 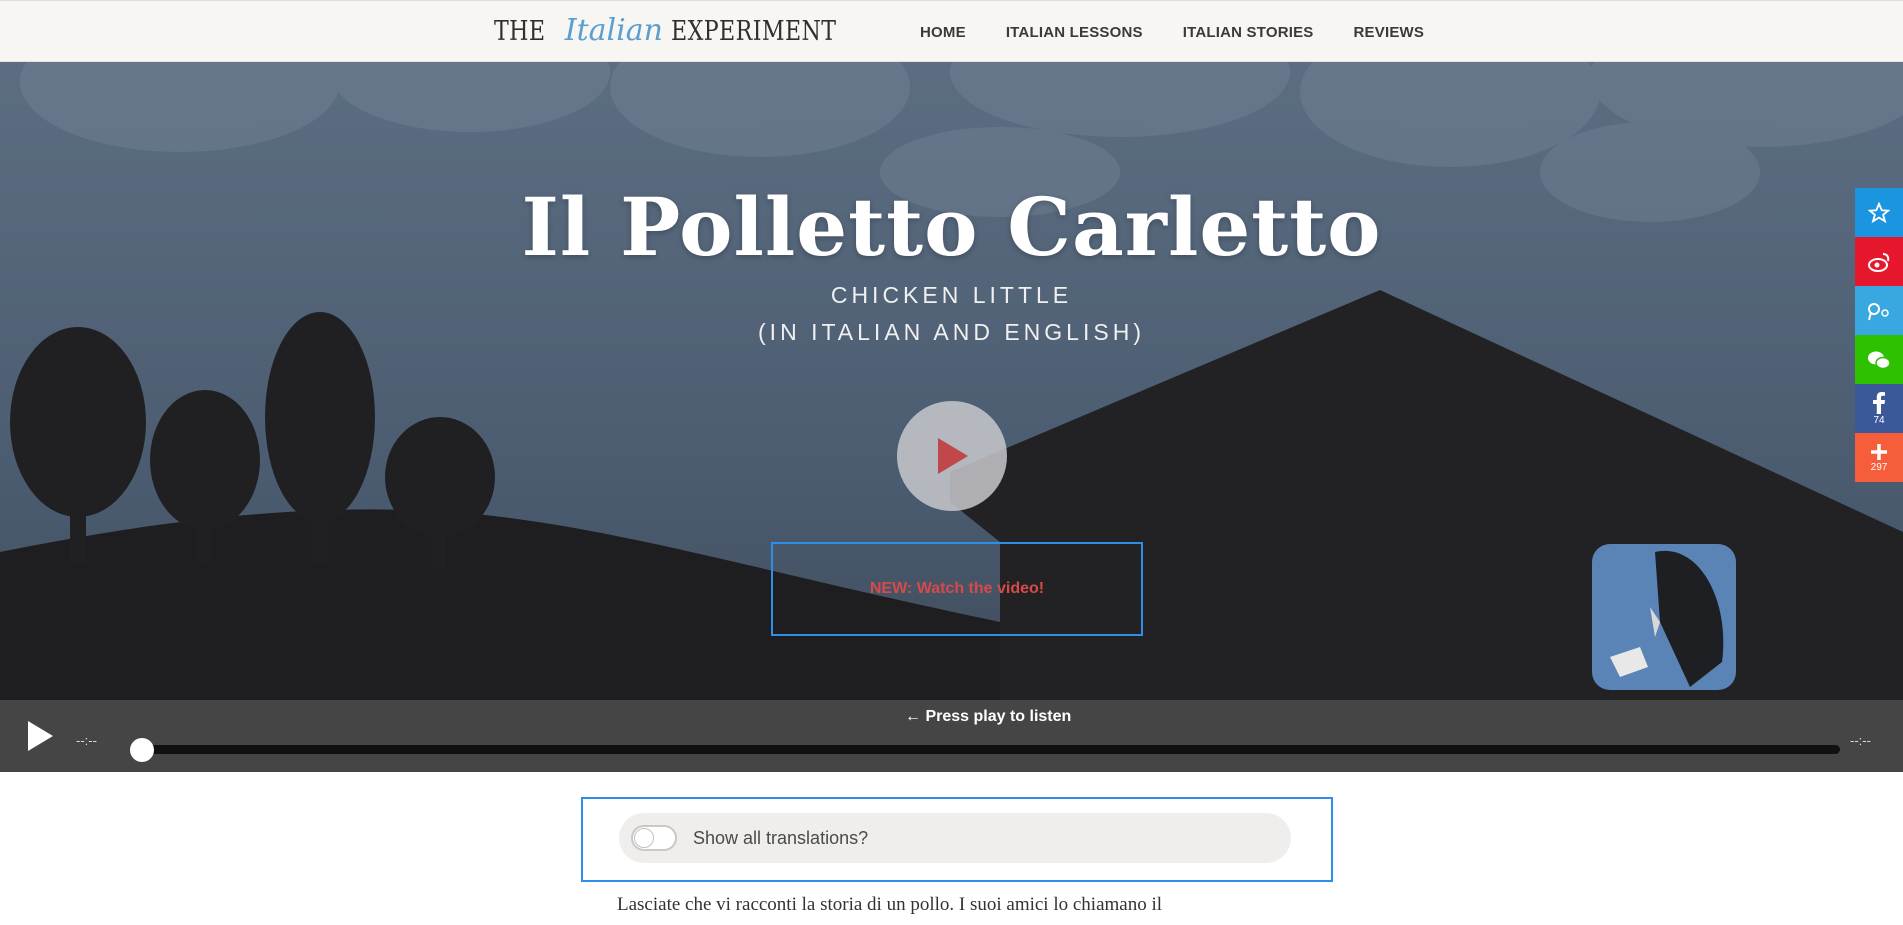 I want to click on page-subtitle: CHICKEN LITTLE, so click(x=951, y=295).